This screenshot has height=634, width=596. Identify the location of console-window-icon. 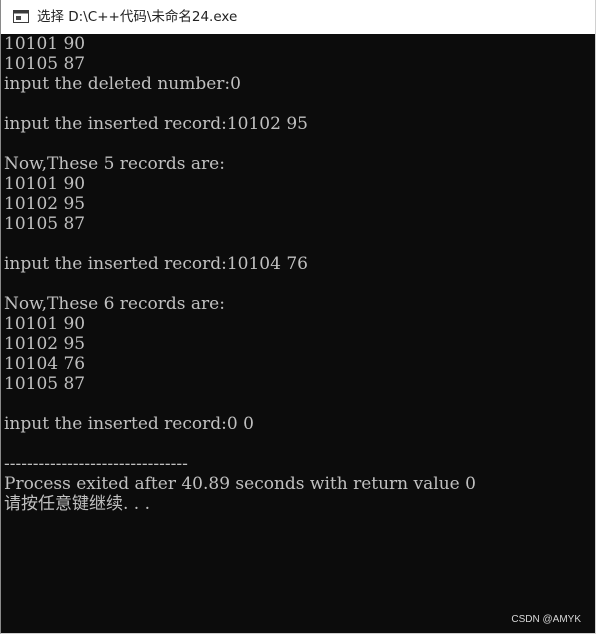
(21, 16).